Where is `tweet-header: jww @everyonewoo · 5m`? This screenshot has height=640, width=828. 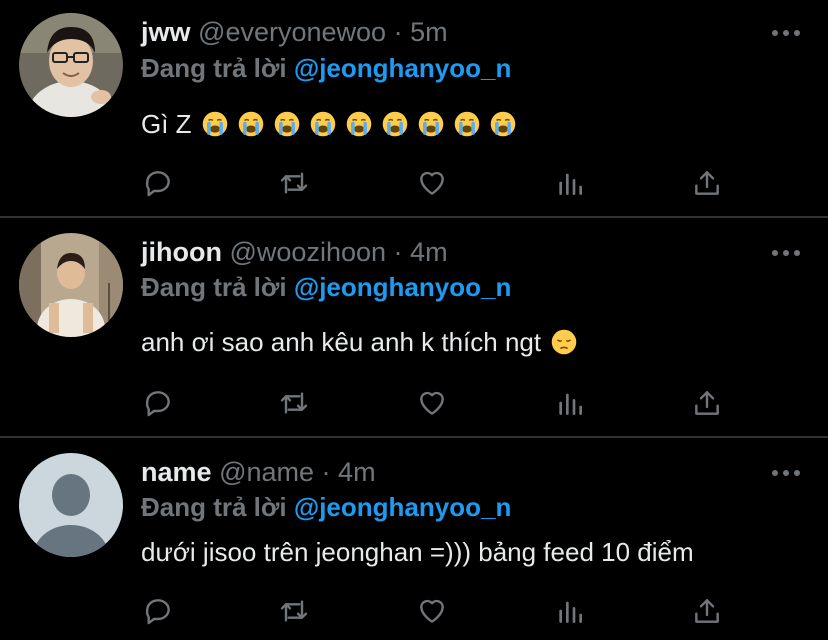 tweet-header: jww @everyonewoo · 5m is located at coordinates (294, 32).